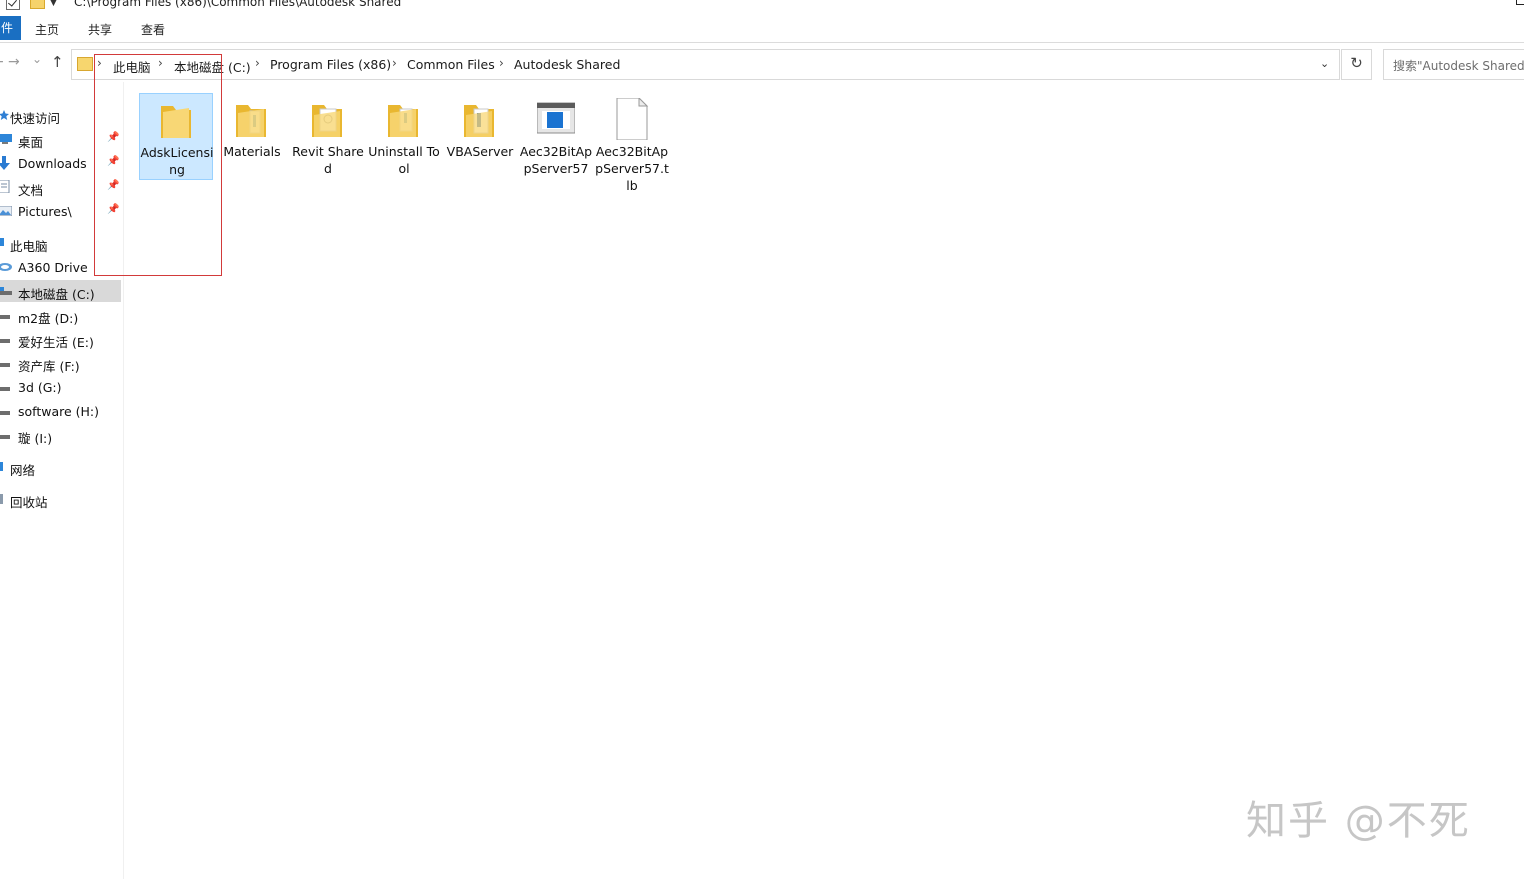 The width and height of the screenshot is (1524, 879). Describe the element at coordinates (328, 160) in the screenshot. I see `item-label: Revit Shared` at that location.